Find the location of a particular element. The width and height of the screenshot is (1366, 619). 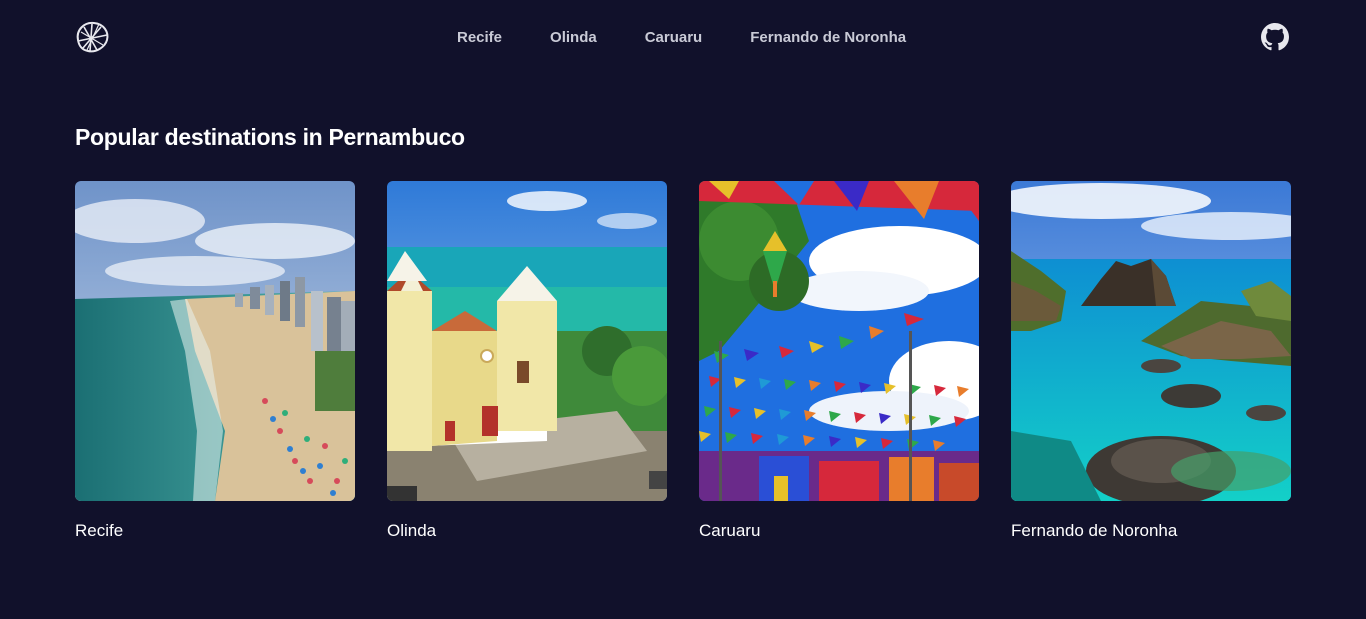

nav-link-fernando-de-noronha: Fernando de Noronha is located at coordinates (828, 37).